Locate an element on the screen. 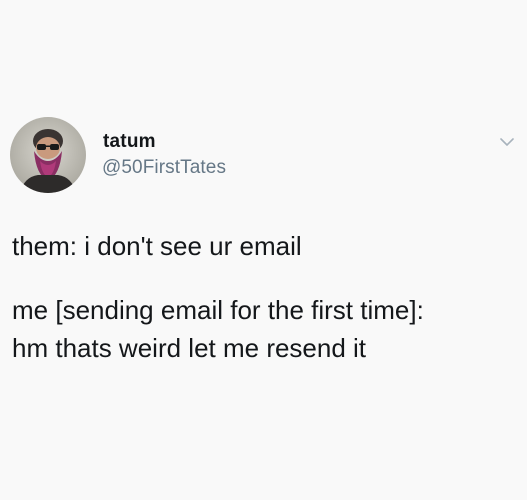  user-handle: @50FirstTates is located at coordinates (164, 168).